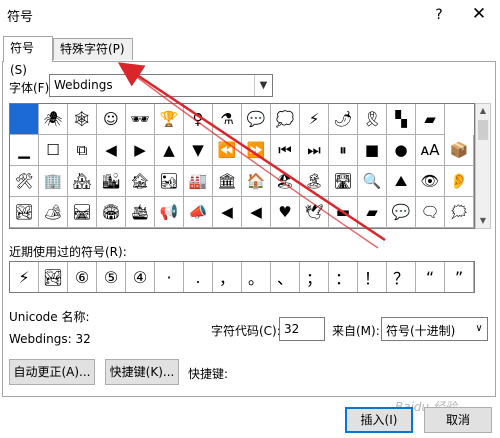  What do you see at coordinates (111, 277) in the screenshot?
I see `recent-symbol-cell: ⑤` at bounding box center [111, 277].